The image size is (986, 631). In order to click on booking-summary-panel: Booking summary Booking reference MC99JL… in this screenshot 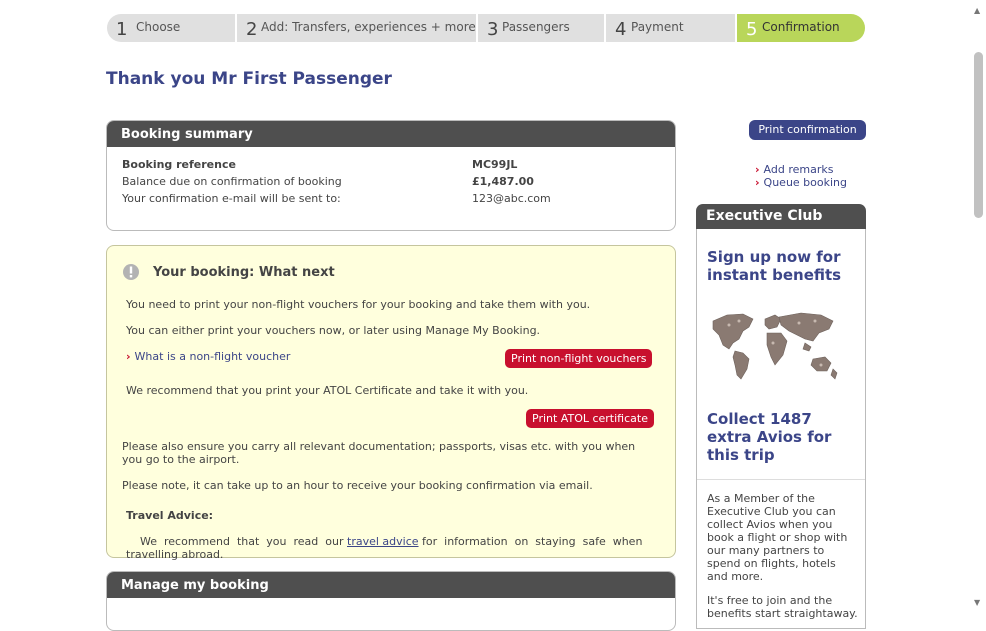, I will do `click(391, 175)`.